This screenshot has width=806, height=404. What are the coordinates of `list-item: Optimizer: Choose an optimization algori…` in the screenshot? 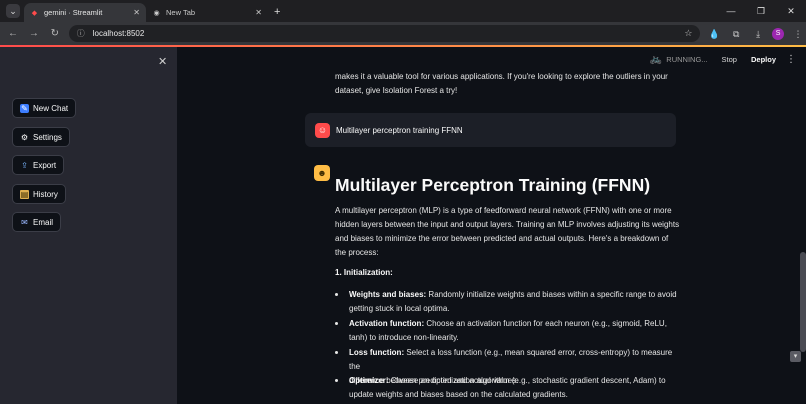 It's located at (510, 388).